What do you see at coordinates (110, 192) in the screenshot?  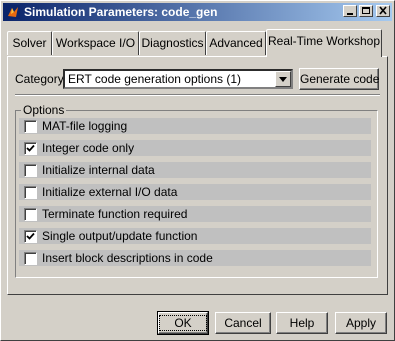 I see `option-label: Initialize external I/O data` at bounding box center [110, 192].